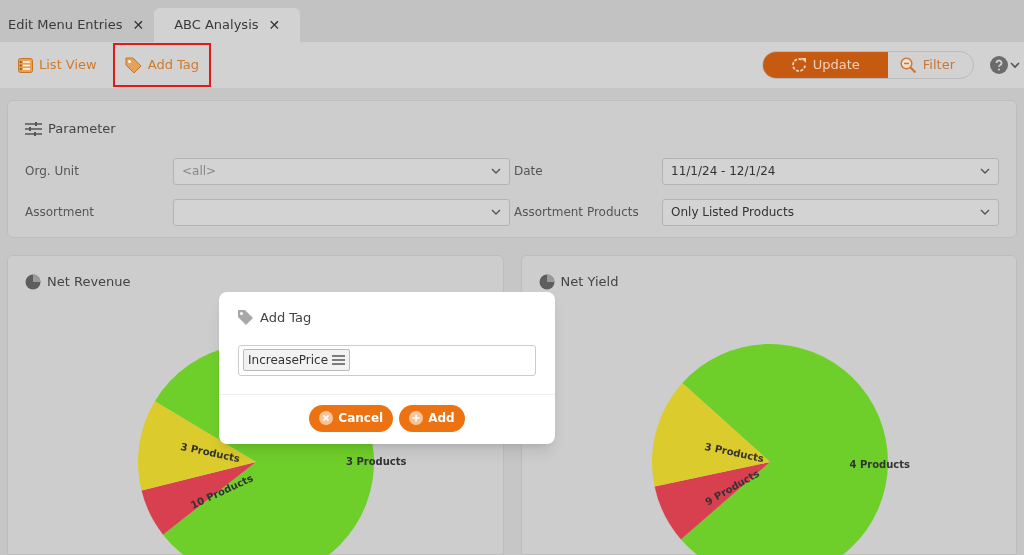 The image size is (1024, 555). I want to click on help-menu-button, so click(1005, 65).